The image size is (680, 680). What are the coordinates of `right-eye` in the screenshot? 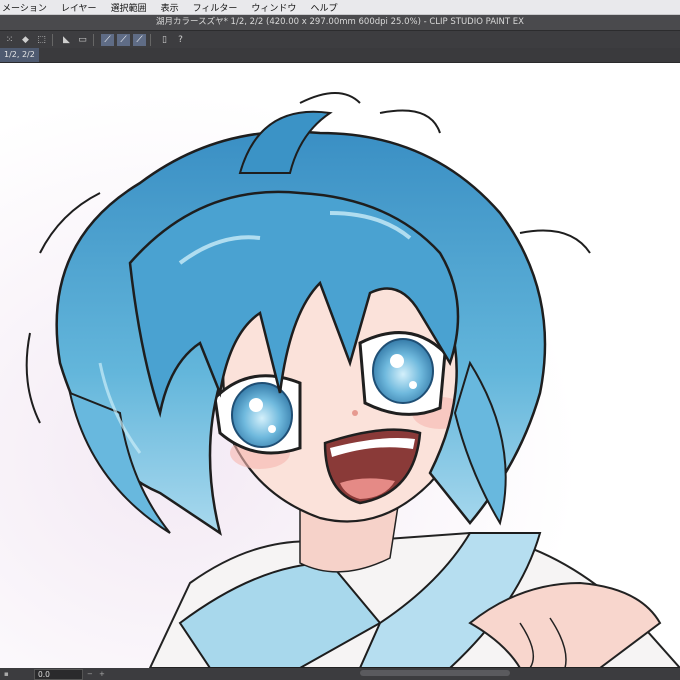 It's located at (402, 373).